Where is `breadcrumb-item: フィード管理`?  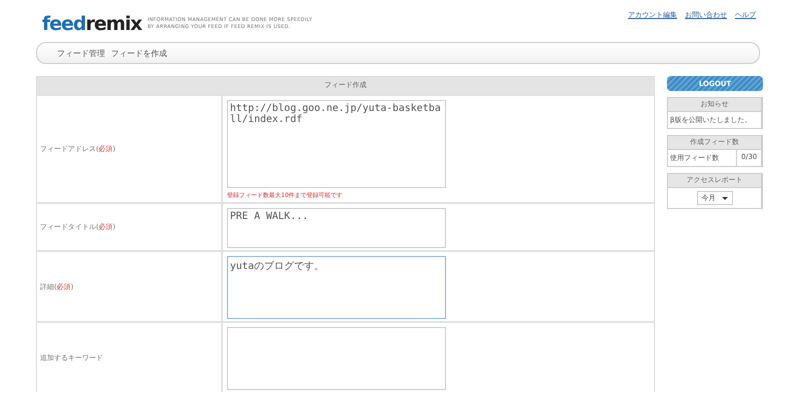
breadcrumb-item: フィード管理 is located at coordinates (81, 53).